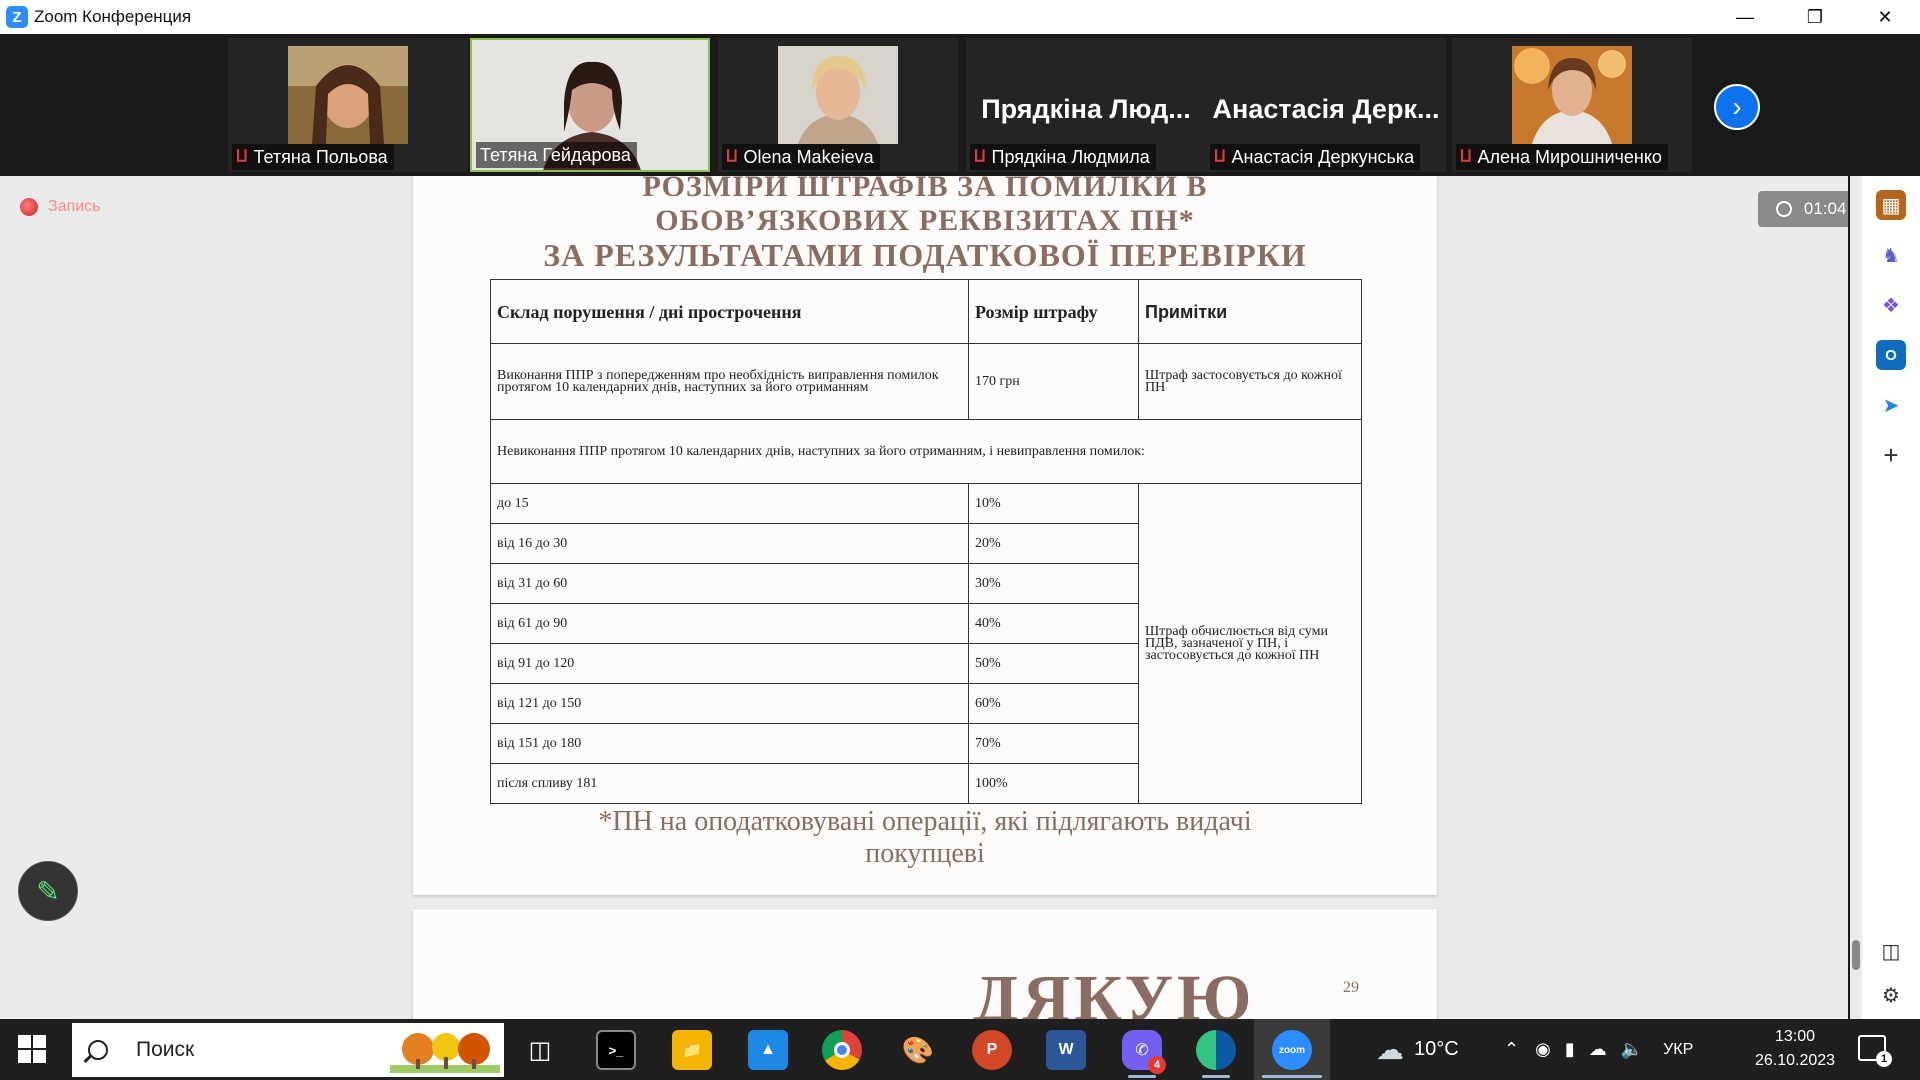  What do you see at coordinates (1891, 205) in the screenshot?
I see `briefcase-icon: ▦` at bounding box center [1891, 205].